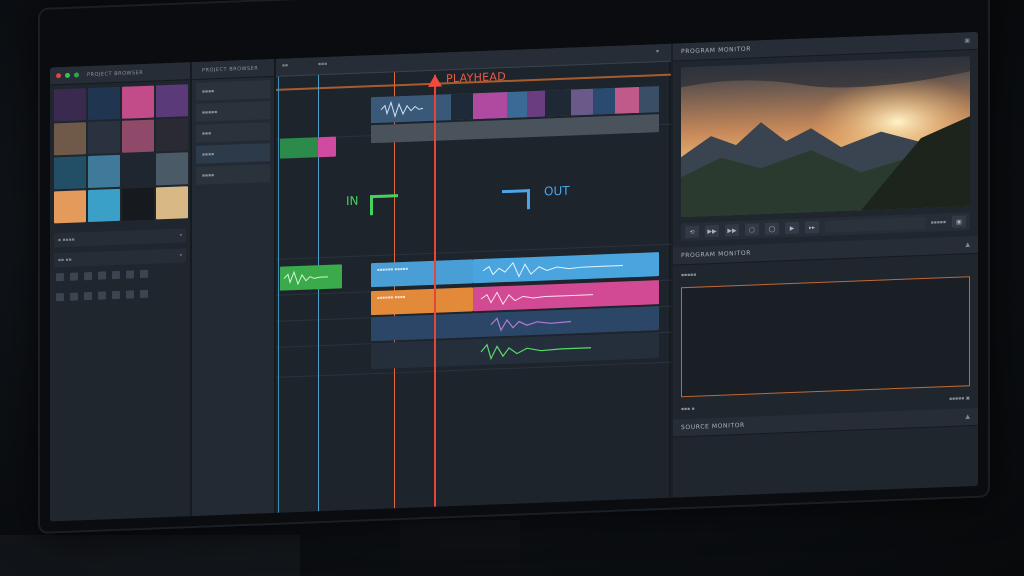  I want to click on loop-icon: ⟲, so click(692, 232).